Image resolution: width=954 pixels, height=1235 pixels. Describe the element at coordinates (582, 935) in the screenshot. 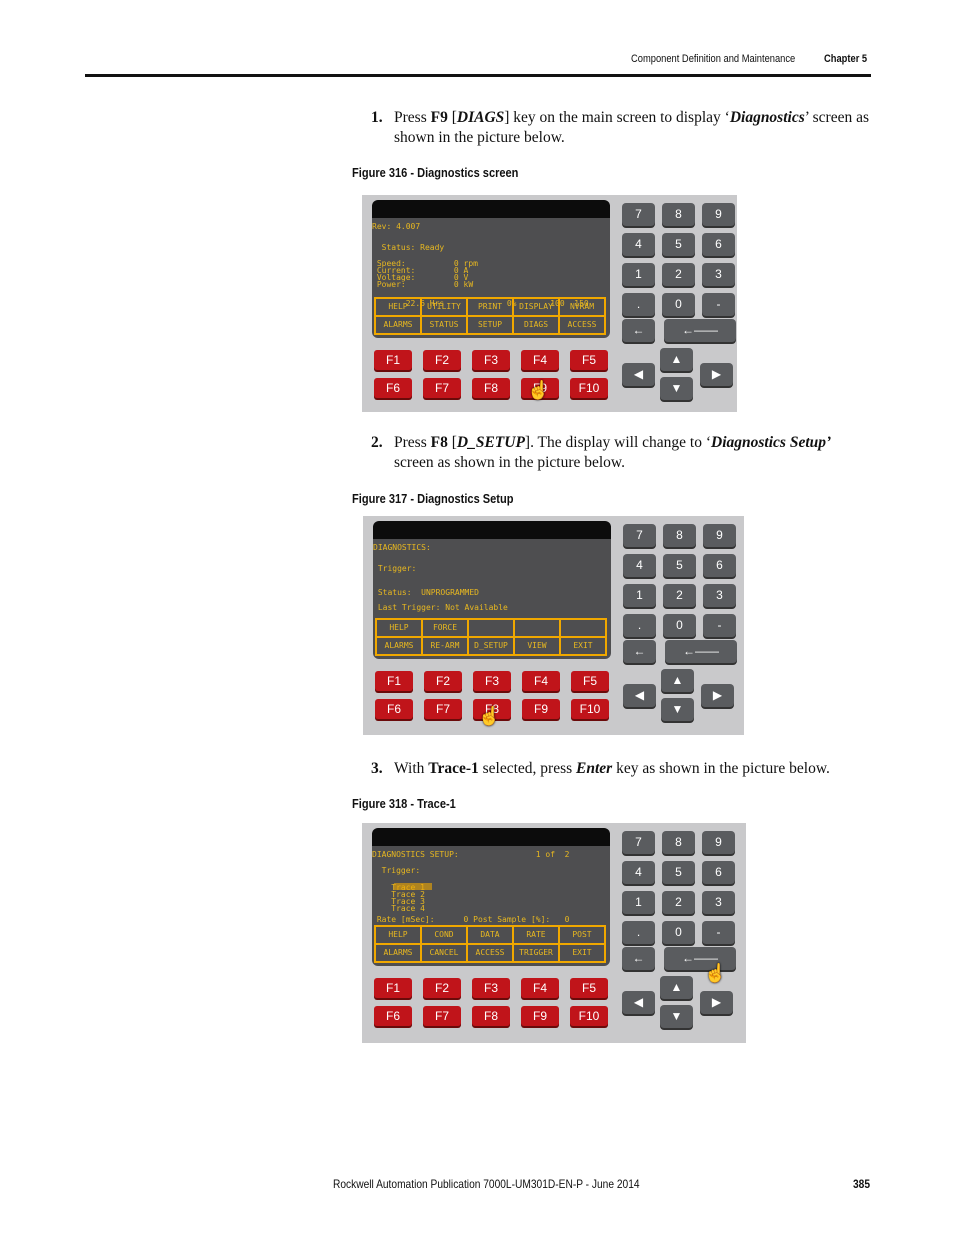

I see `softkey-label: POST` at that location.